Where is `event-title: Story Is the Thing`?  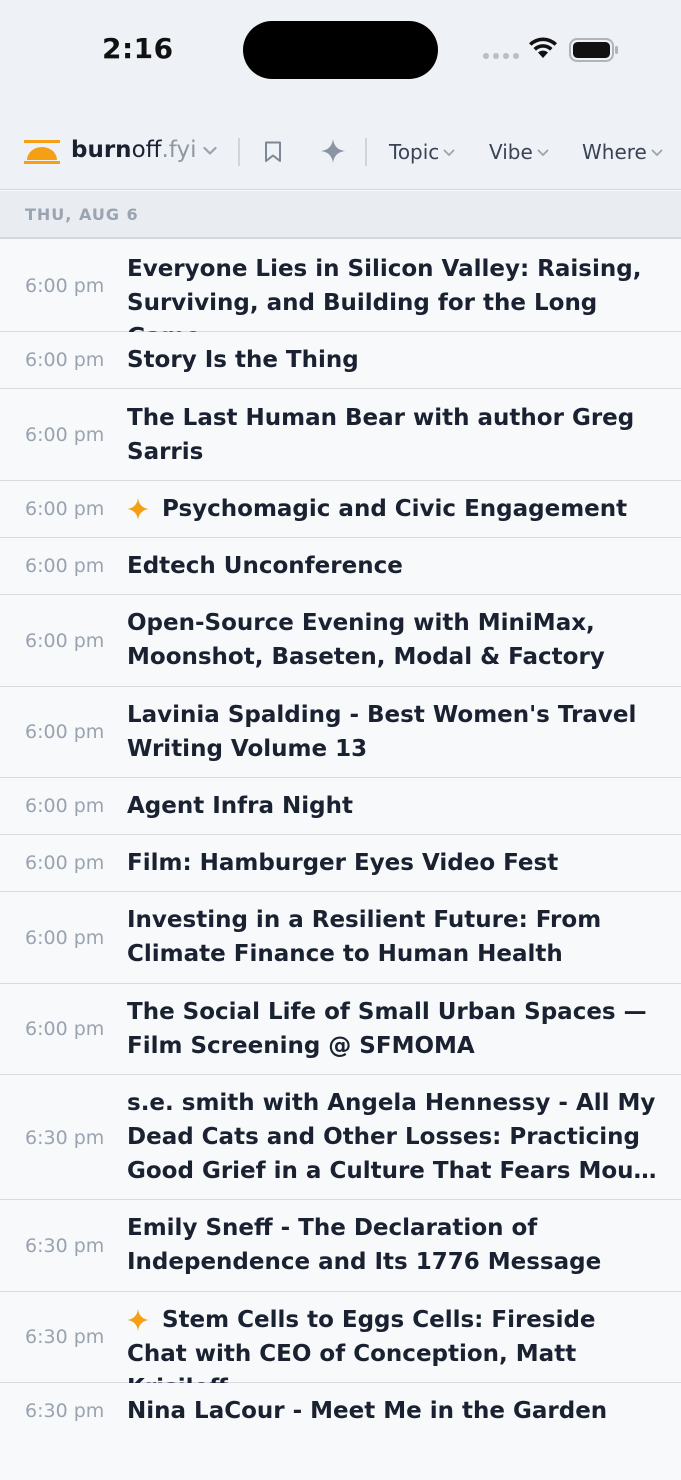
event-title: Story Is the Thing is located at coordinates (394, 360).